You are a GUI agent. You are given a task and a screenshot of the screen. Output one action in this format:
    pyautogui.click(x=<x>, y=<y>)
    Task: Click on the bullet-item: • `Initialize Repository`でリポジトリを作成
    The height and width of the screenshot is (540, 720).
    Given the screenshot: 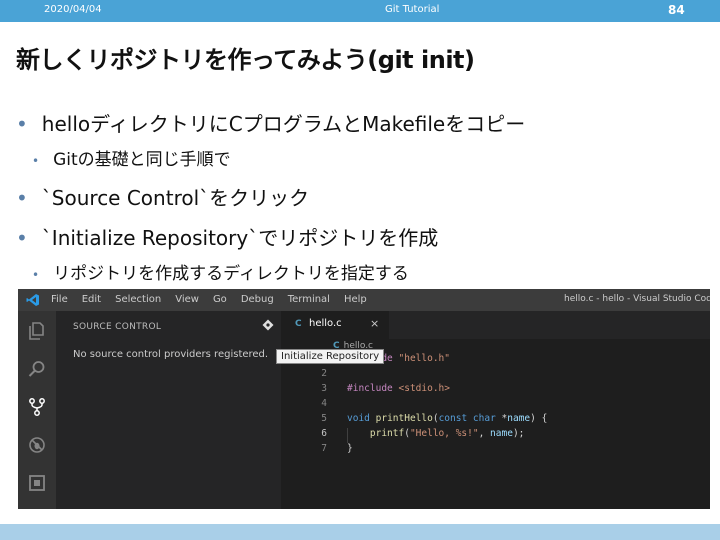 What is the action you would take?
    pyautogui.click(x=227, y=236)
    